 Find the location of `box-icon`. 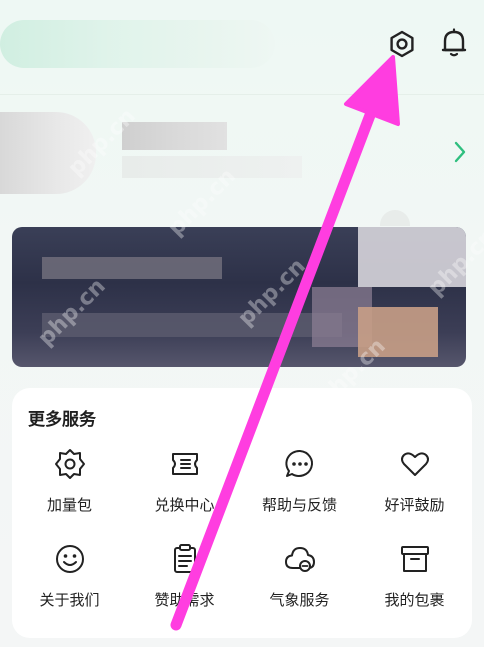

box-icon is located at coordinates (414, 559).